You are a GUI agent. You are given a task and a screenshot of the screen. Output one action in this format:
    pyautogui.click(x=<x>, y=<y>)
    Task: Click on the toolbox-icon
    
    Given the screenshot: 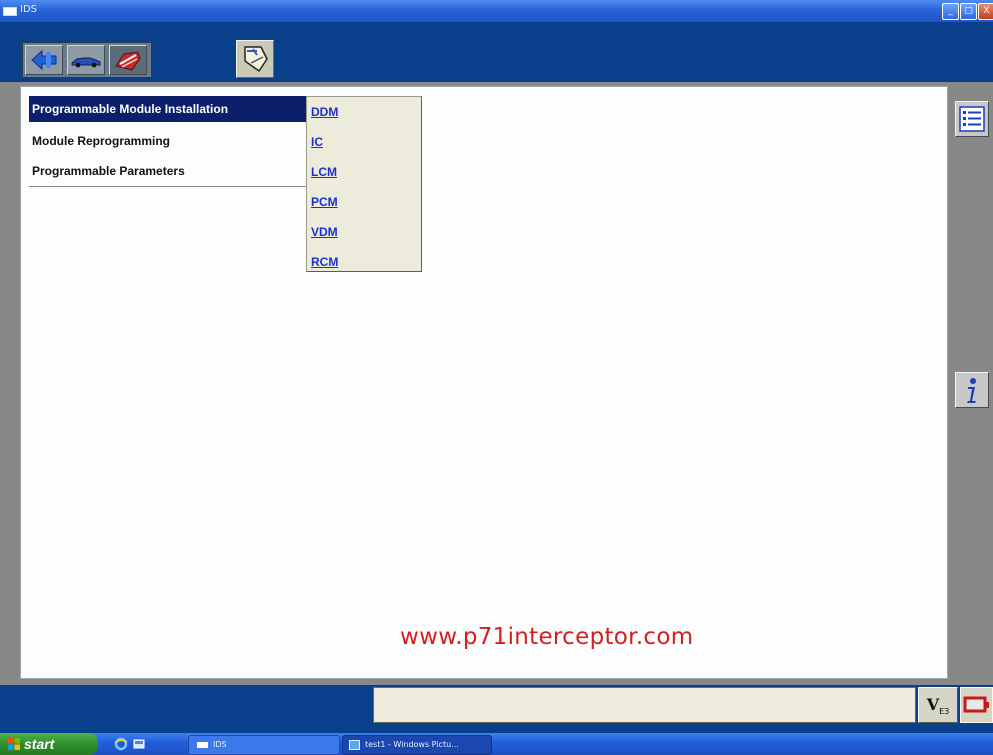 What is the action you would take?
    pyautogui.click(x=128, y=61)
    